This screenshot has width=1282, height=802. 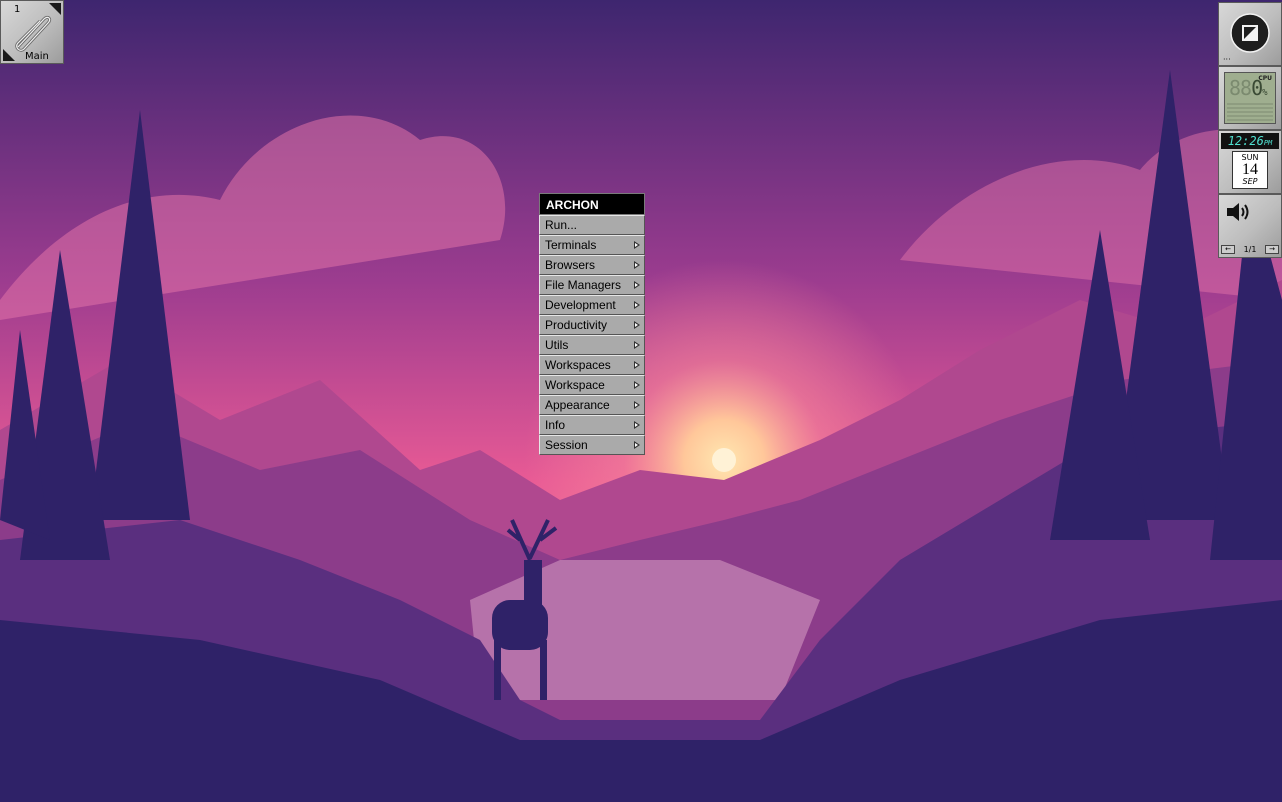 What do you see at coordinates (1227, 59) in the screenshot?
I see `appicon-dots: ···` at bounding box center [1227, 59].